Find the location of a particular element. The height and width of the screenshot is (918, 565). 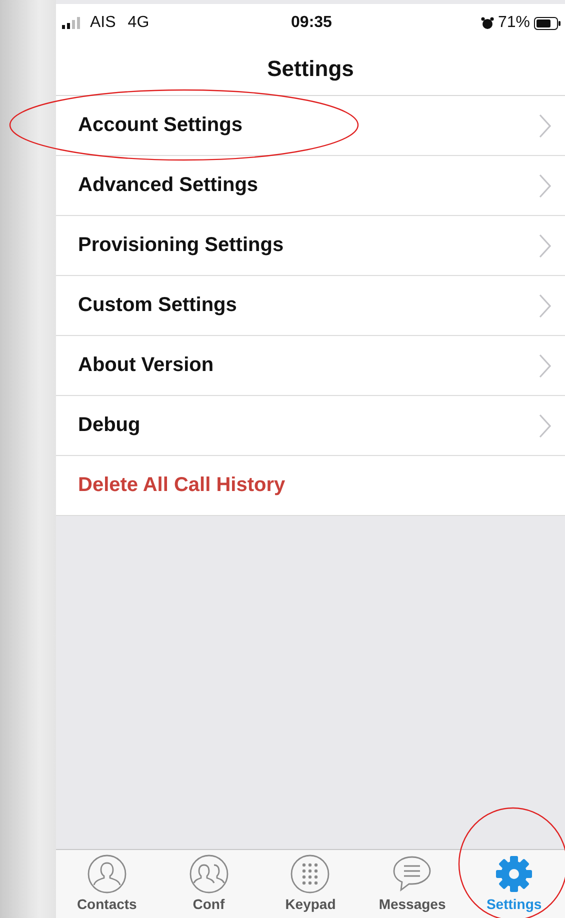

row-label: Advanced Settings is located at coordinates (168, 185).